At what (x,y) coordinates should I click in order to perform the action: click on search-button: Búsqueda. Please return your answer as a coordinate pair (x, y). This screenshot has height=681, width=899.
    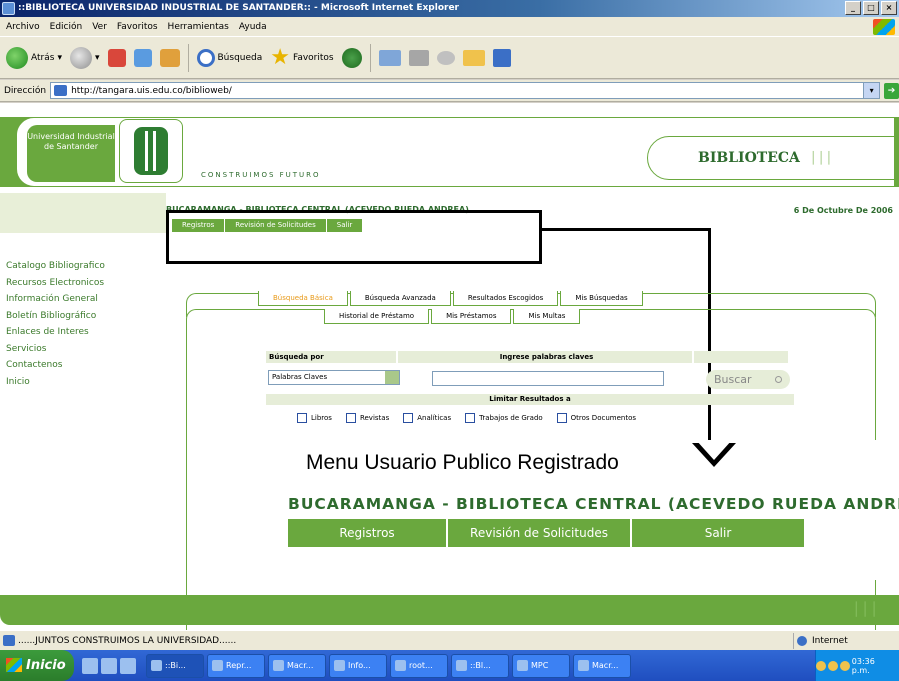
    Looking at the image, I should click on (229, 57).